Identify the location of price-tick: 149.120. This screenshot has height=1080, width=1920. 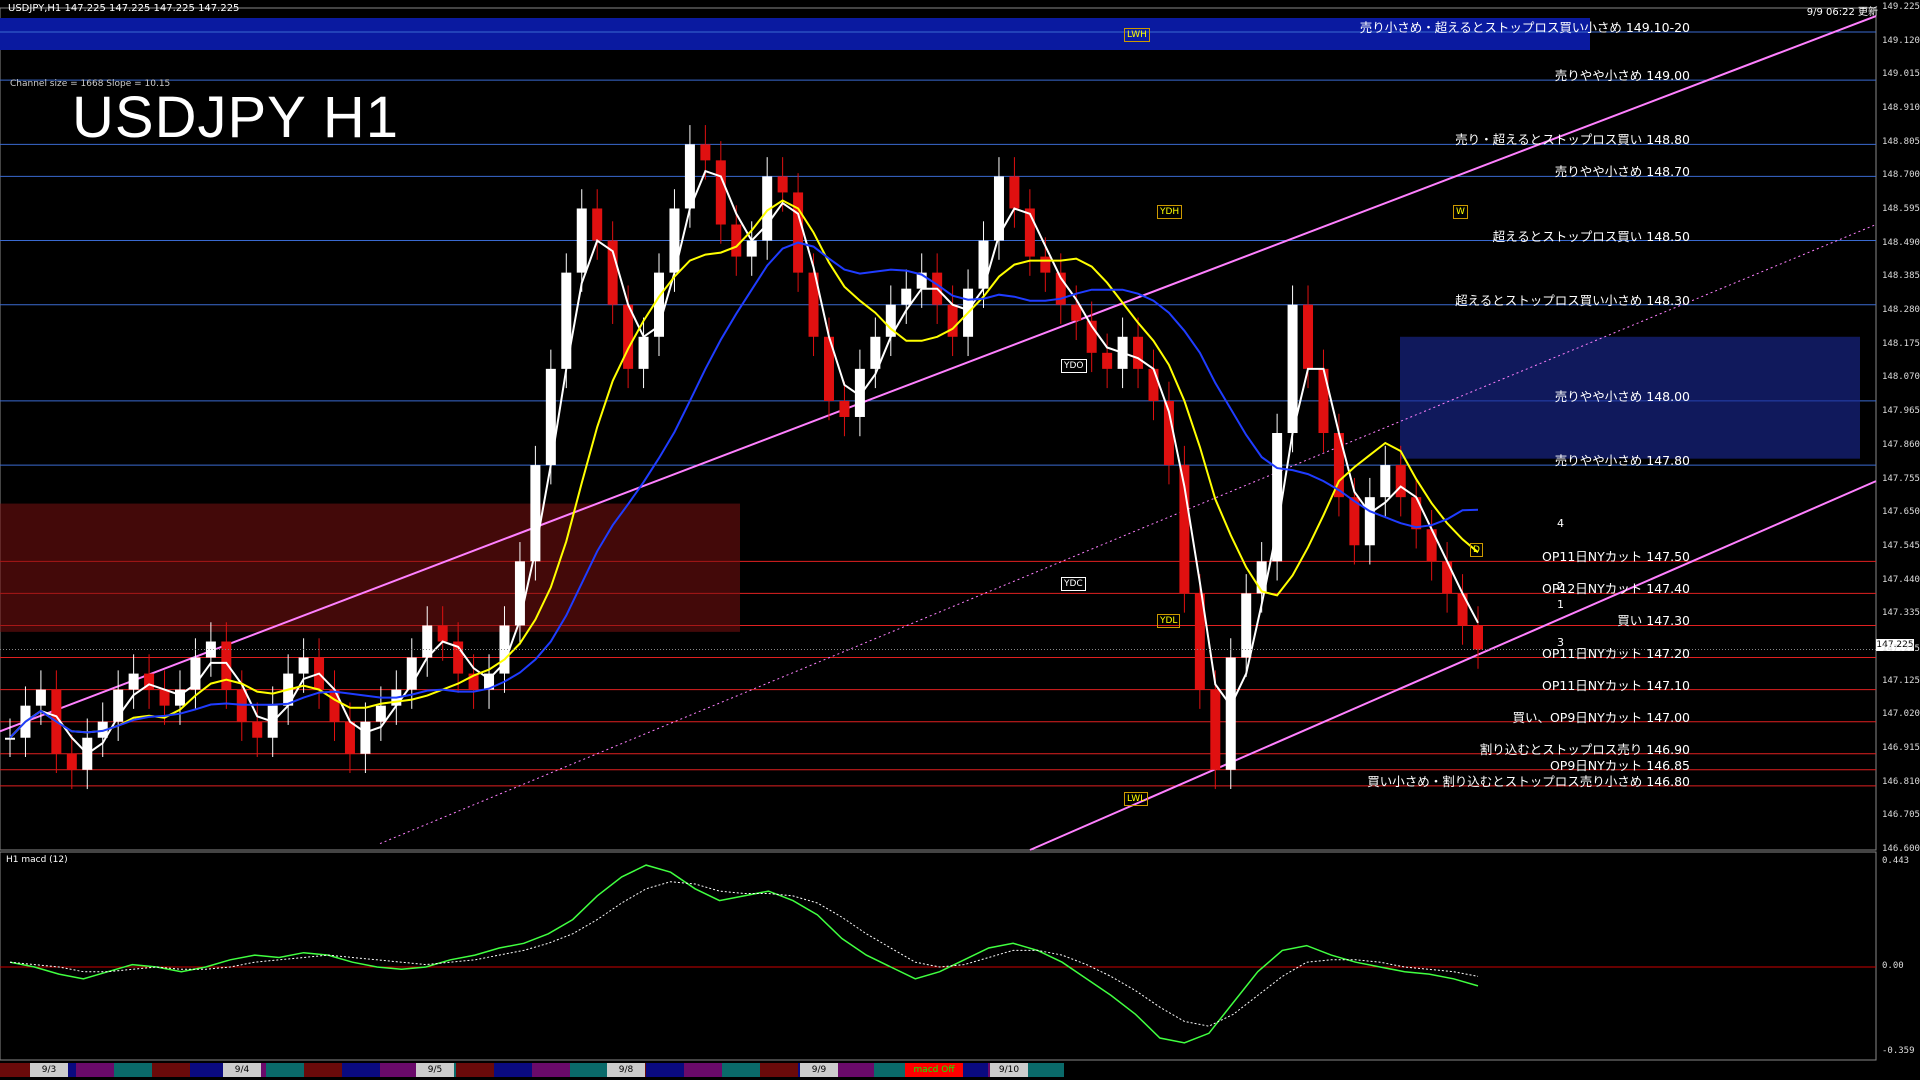
(1901, 40).